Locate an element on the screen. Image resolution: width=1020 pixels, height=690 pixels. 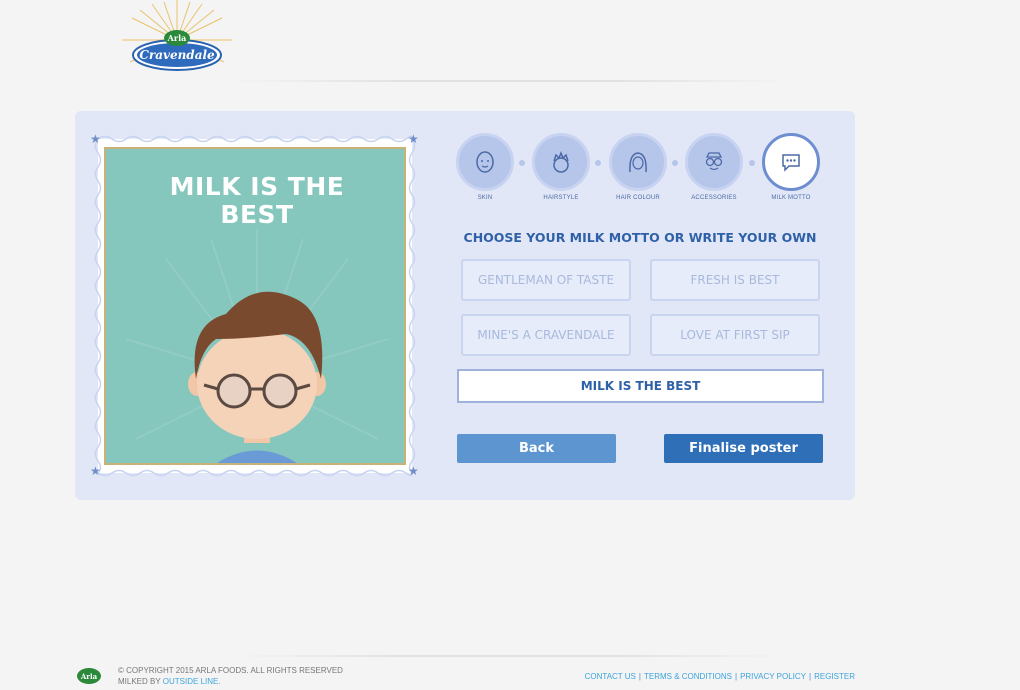
footer-logo-text: Arla is located at coordinates (89, 676).